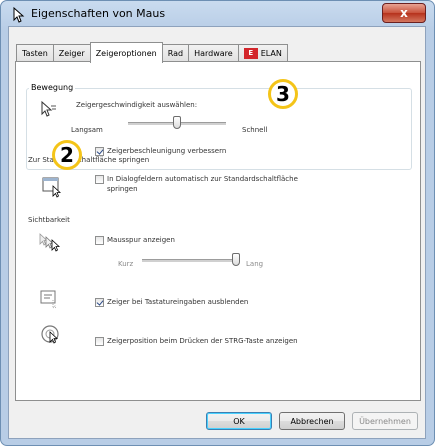  What do you see at coordinates (50, 334) in the screenshot?
I see `ctrl-locate-icon` at bounding box center [50, 334].